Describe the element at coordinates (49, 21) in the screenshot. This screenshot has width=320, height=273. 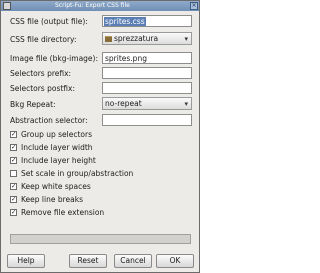
I see `css-file-label: CSS file (output file):` at that location.